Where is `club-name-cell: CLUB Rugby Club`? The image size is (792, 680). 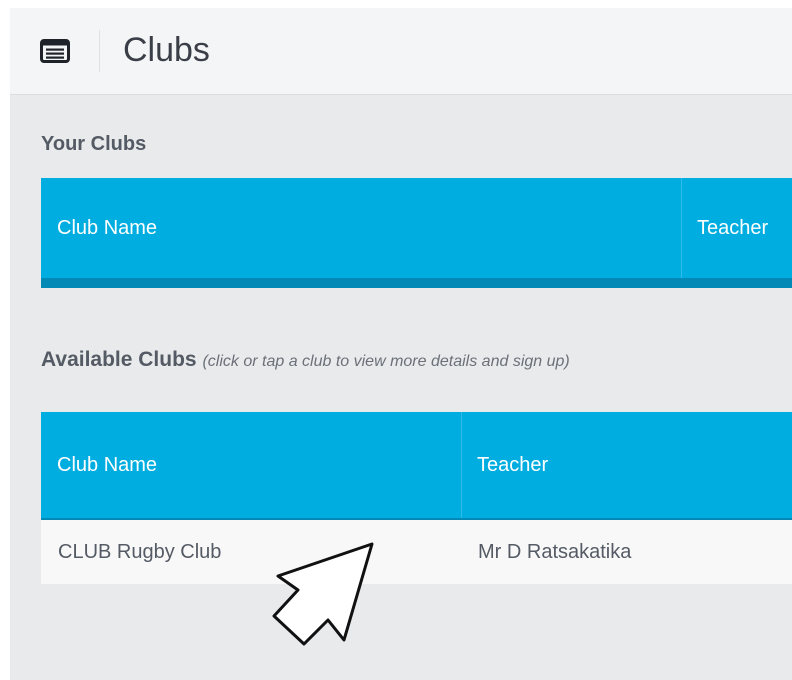 club-name-cell: CLUB Rugby Club is located at coordinates (251, 552).